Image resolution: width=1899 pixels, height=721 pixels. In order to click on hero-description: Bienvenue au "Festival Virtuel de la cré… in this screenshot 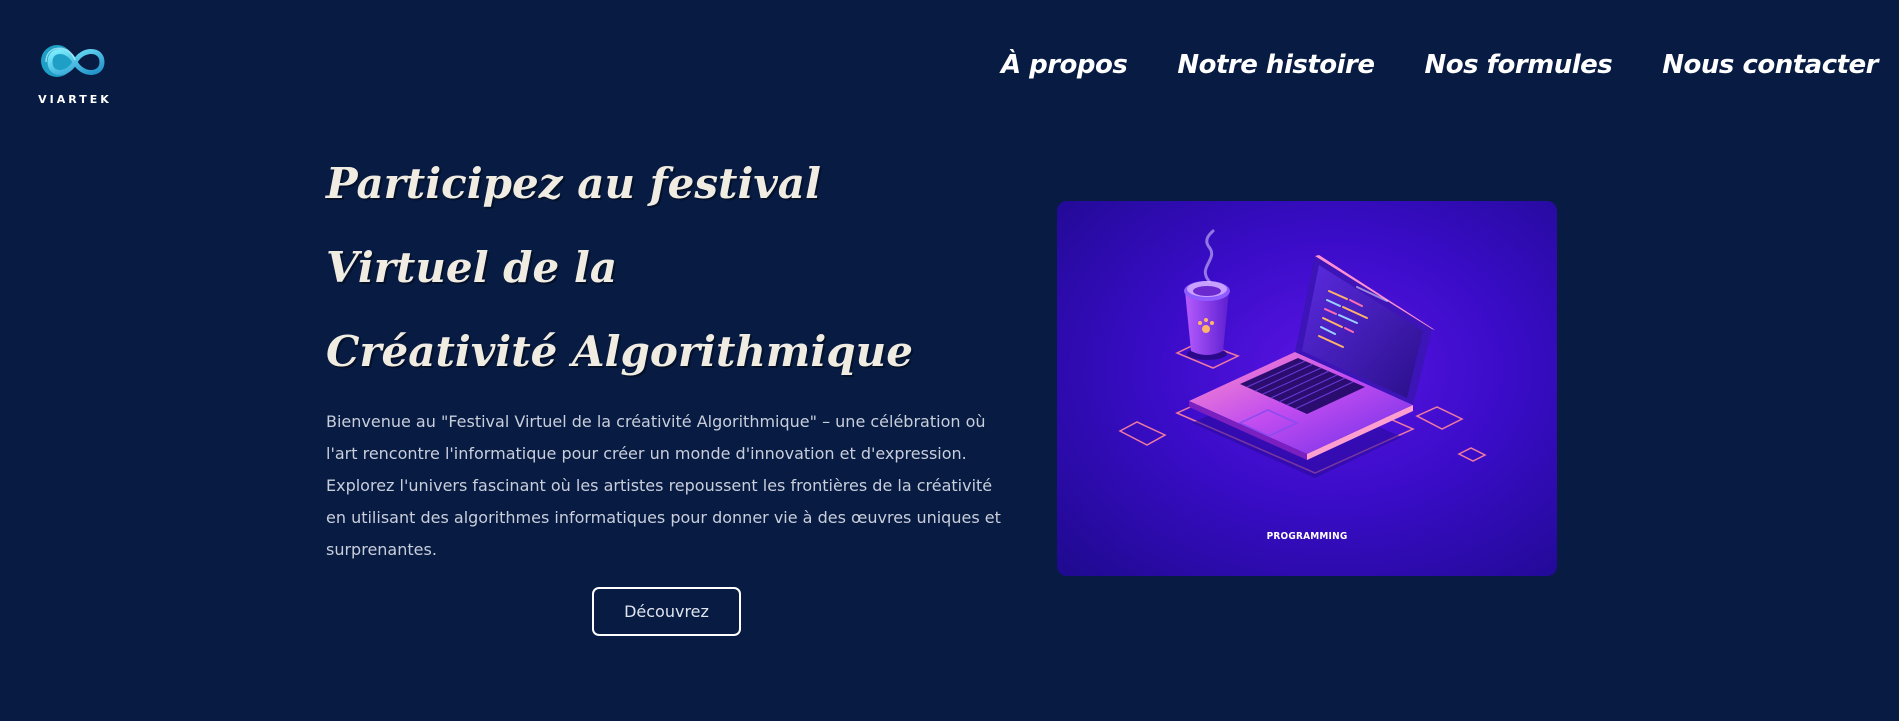, I will do `click(663, 485)`.